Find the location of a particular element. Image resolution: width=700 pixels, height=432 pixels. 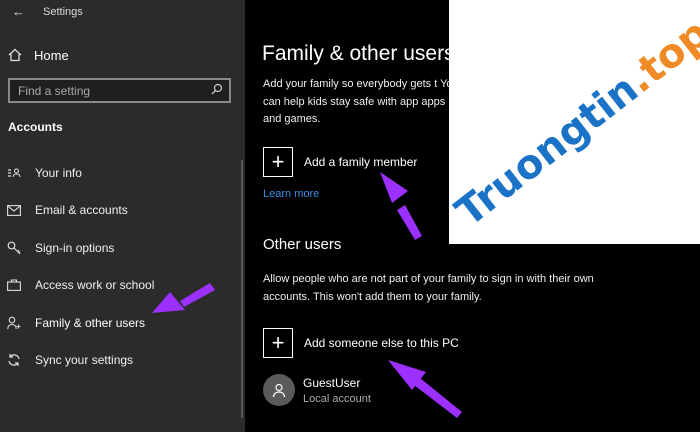

window-title: Settings is located at coordinates (63, 11).